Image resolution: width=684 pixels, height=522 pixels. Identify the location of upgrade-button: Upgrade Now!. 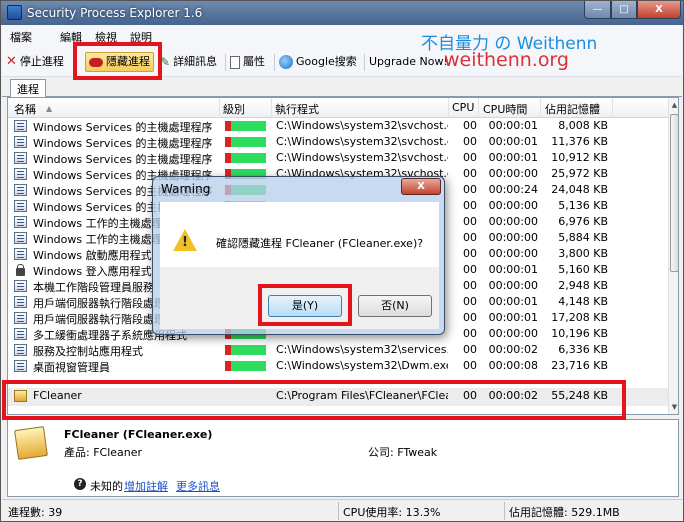
(408, 62).